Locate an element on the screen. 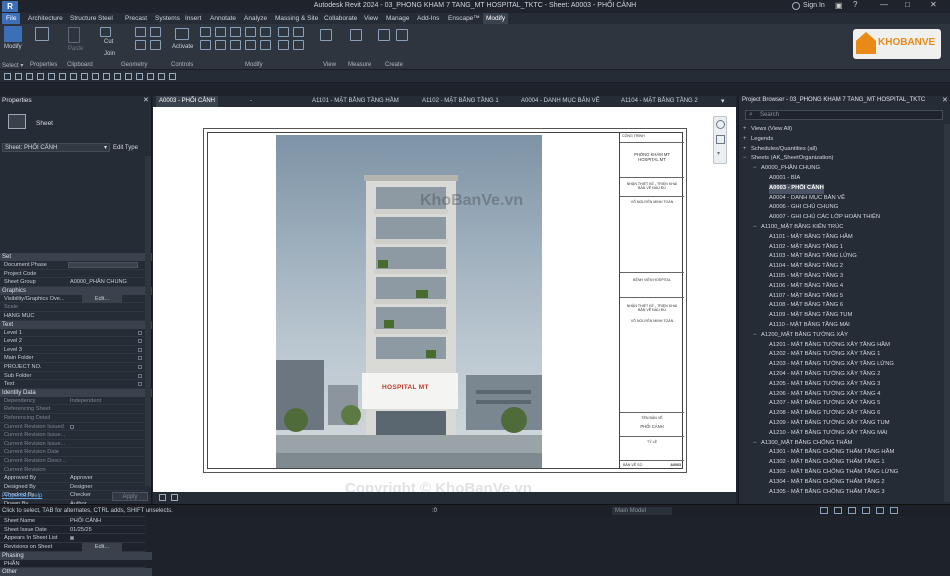  browser-item: A1303 - MẶT BẰNG CHỐNG THẤM TẦNG LỬNG is located at coordinates (833, 473).